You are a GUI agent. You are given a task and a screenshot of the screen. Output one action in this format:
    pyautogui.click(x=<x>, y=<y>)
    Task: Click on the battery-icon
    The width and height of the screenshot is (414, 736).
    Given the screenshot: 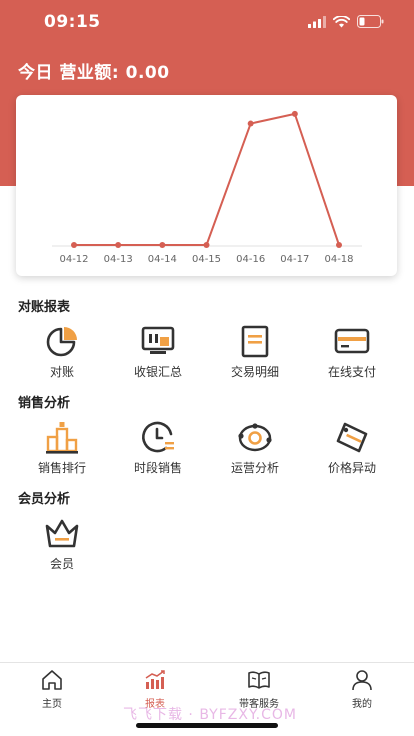 What is the action you would take?
    pyautogui.click(x=370, y=21)
    